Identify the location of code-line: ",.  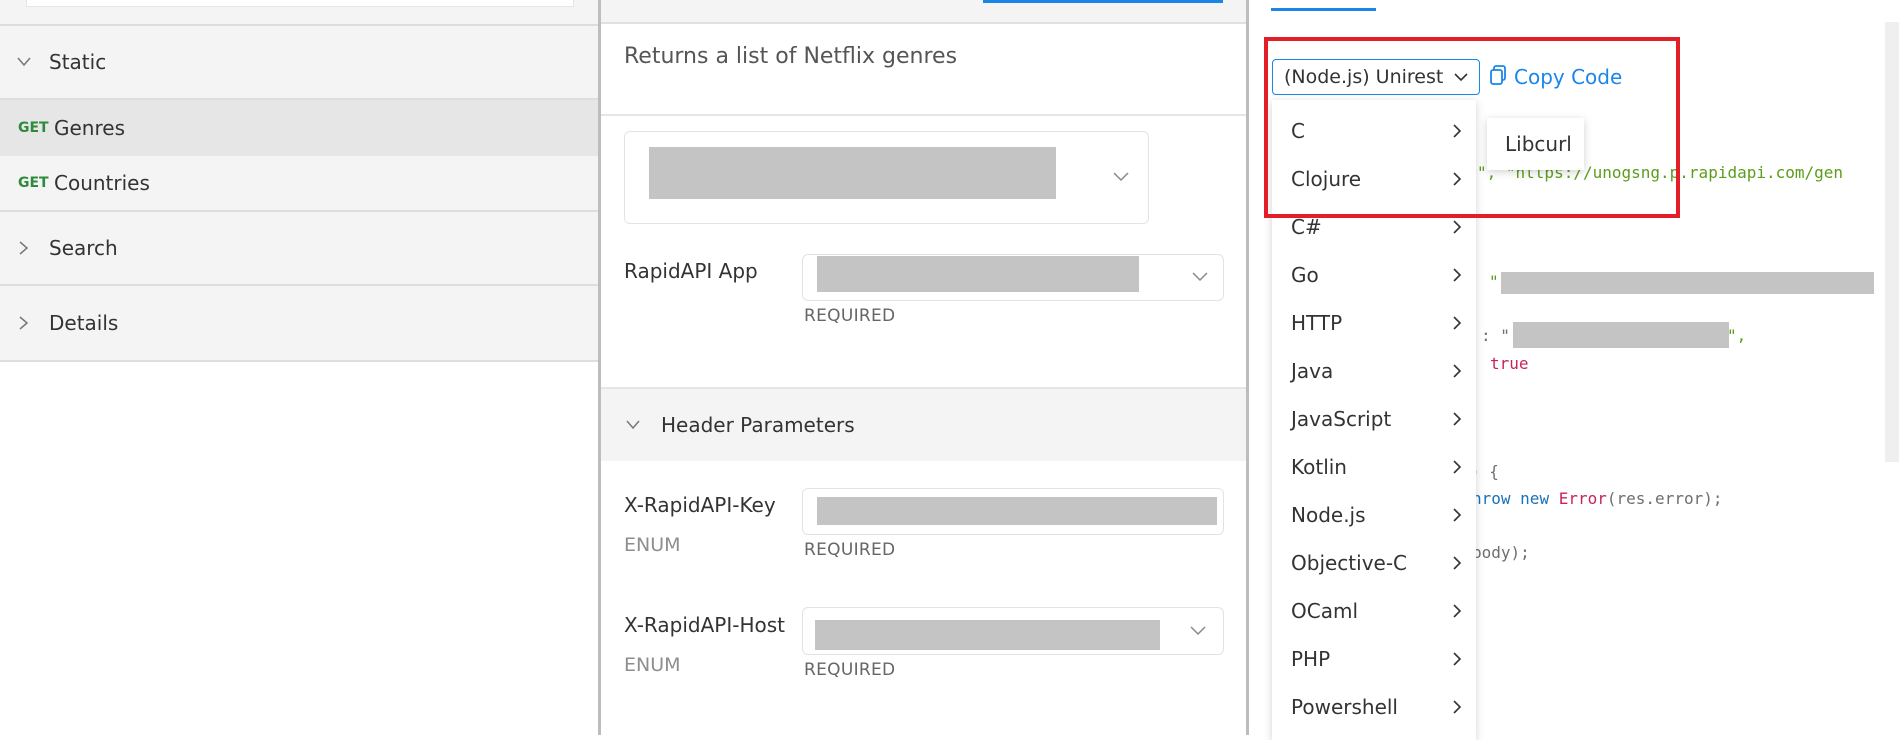
(1737, 335).